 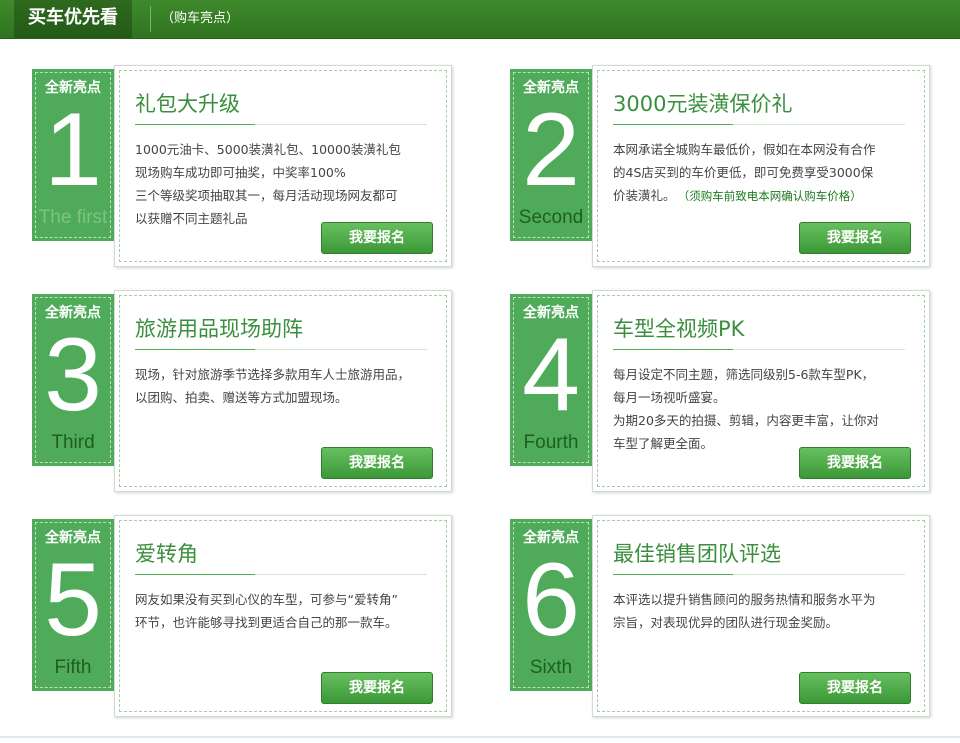 What do you see at coordinates (273, 374) in the screenshot?
I see `description-line: 现场，针对旅游季节选择多款用车人士旅游用品，` at bounding box center [273, 374].